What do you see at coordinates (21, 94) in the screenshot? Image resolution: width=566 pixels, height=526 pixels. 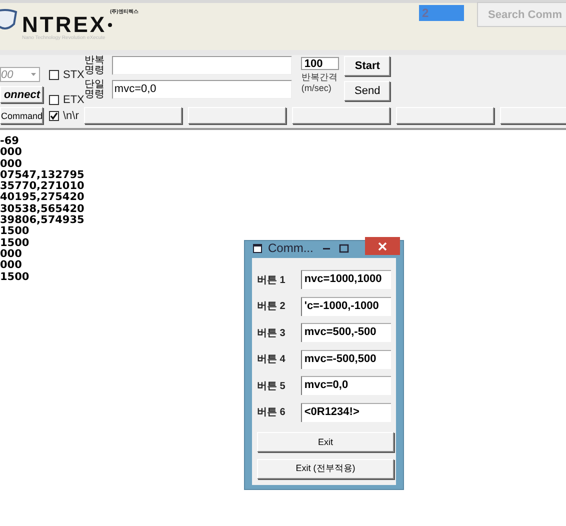 I see `connect-button: onnect` at bounding box center [21, 94].